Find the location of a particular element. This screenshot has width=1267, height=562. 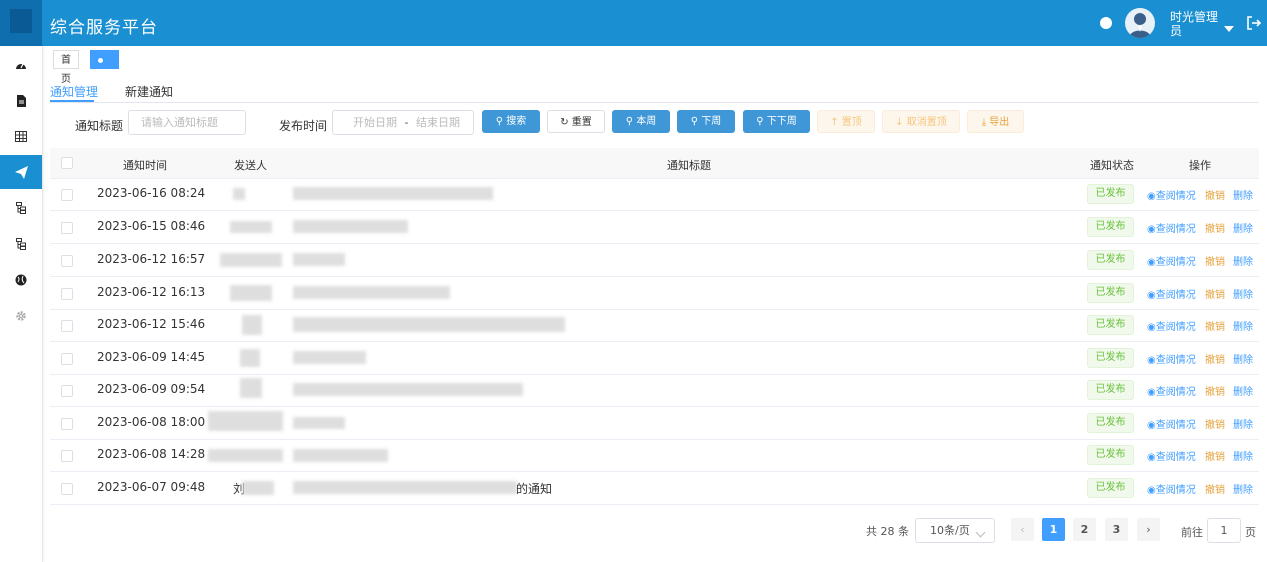

tree-icon is located at coordinates (21, 208).